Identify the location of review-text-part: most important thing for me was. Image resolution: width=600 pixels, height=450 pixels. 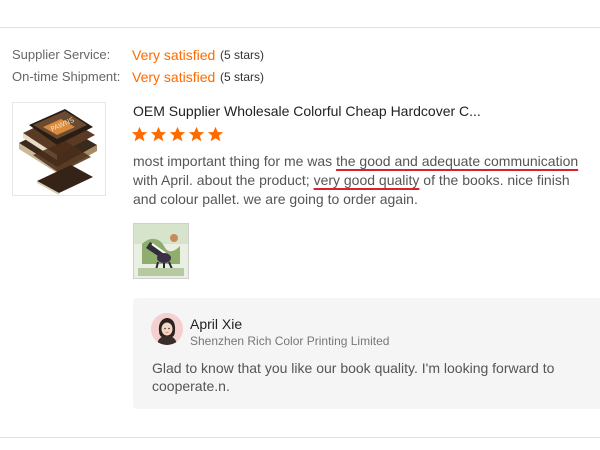
(235, 161).